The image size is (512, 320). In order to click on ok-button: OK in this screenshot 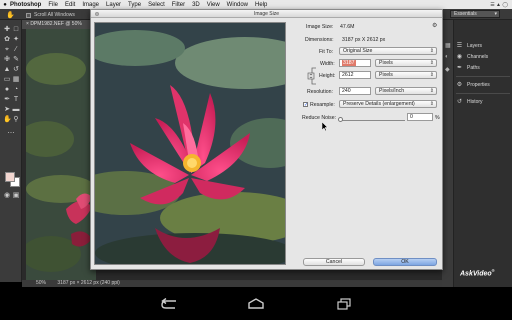, I will do `click(405, 262)`.